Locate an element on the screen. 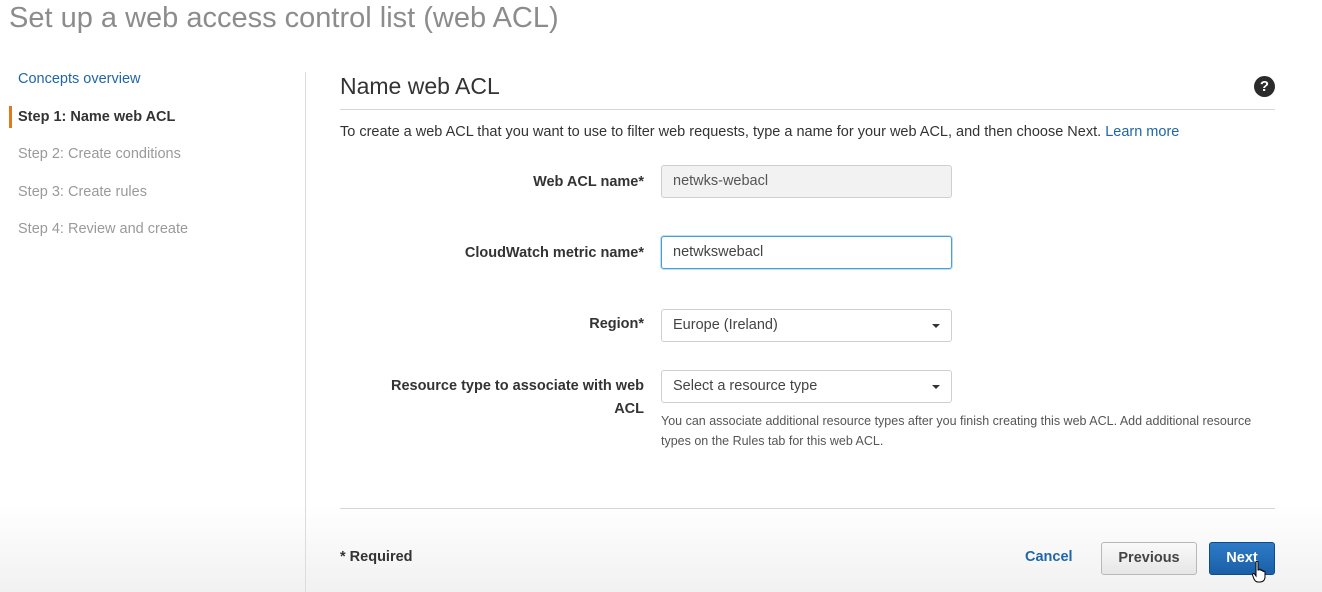 Image resolution: width=1322 pixels, height=592 pixels. nav-step-2: Step 2: Create conditions is located at coordinates (99, 154).